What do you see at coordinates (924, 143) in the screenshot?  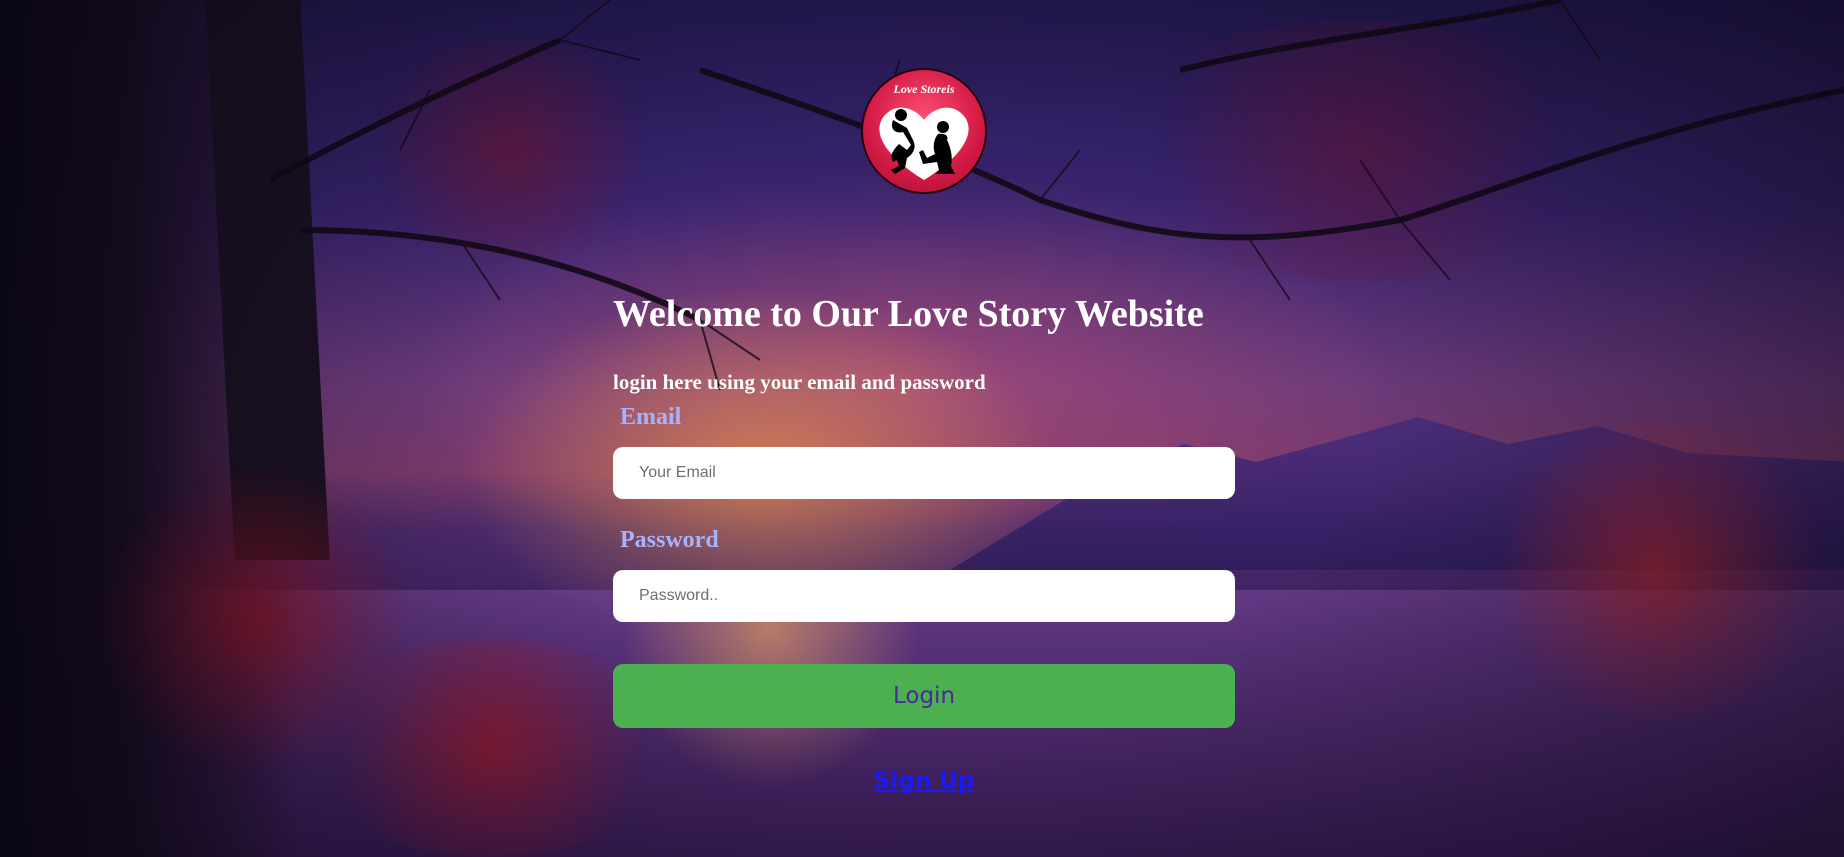 I see `couple-heart-icon` at bounding box center [924, 143].